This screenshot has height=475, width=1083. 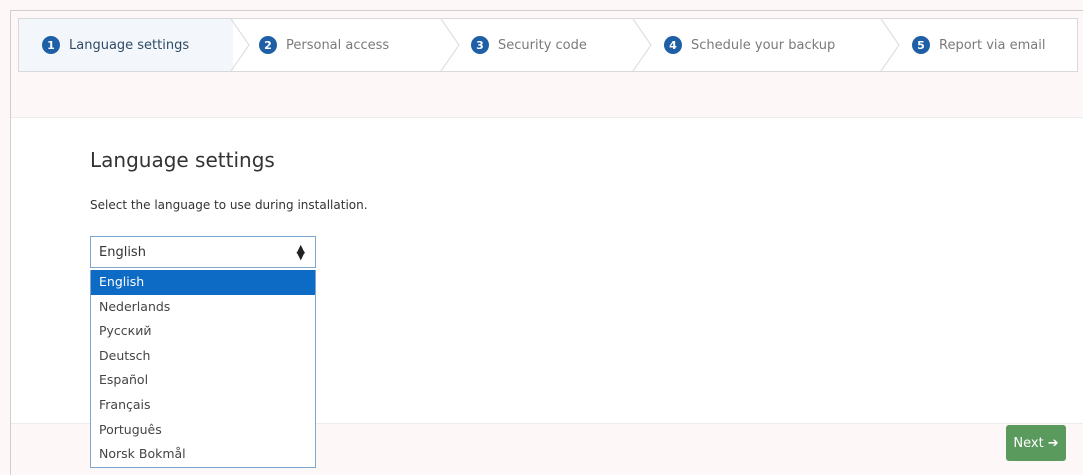 I want to click on language-option-english: English, so click(x=203, y=282).